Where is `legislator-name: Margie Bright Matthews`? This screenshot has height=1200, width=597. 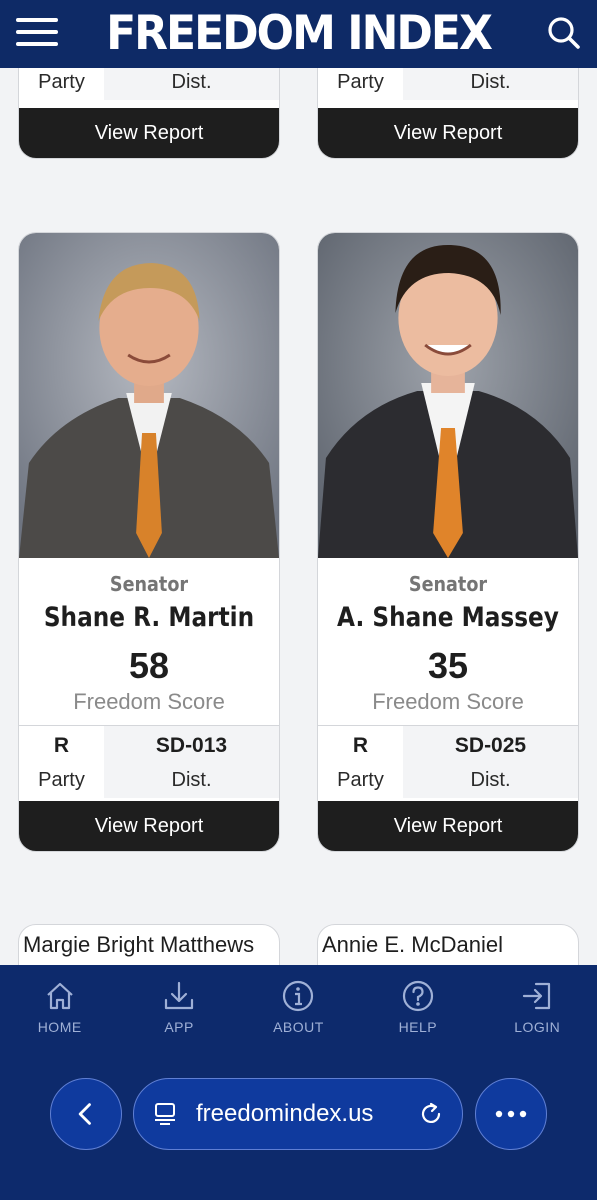 legislator-name: Margie Bright Matthews is located at coordinates (149, 941).